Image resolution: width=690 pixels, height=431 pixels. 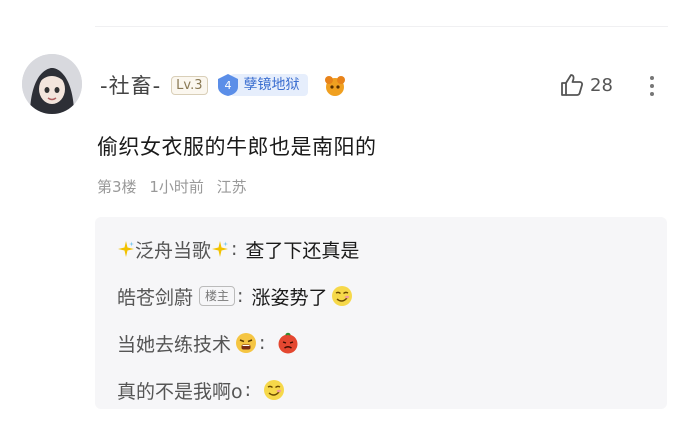 I want to click on avatar-image, so click(x=52, y=84).